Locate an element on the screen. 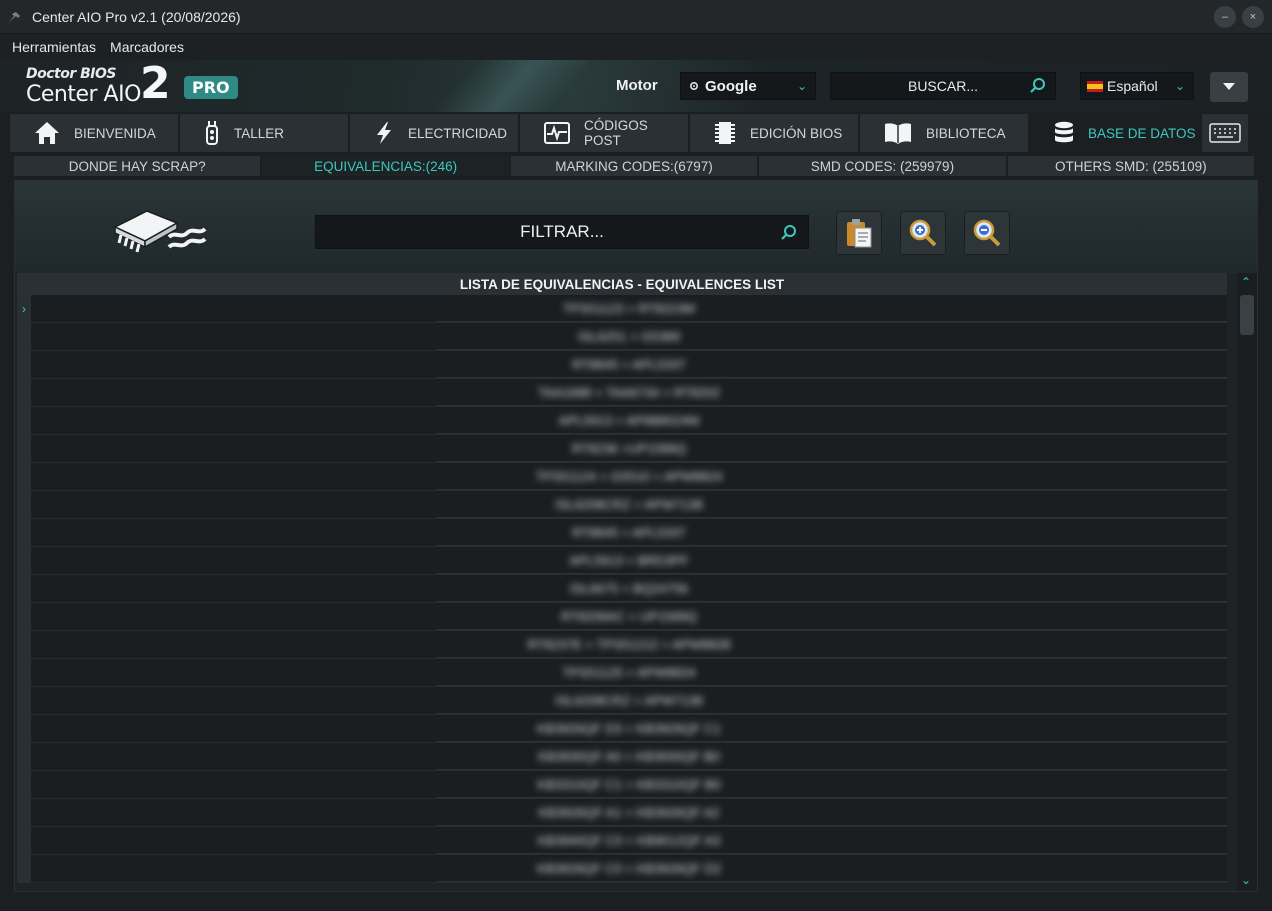 The image size is (1272, 911). tab-label: ELECTRICIDAD is located at coordinates (458, 133).